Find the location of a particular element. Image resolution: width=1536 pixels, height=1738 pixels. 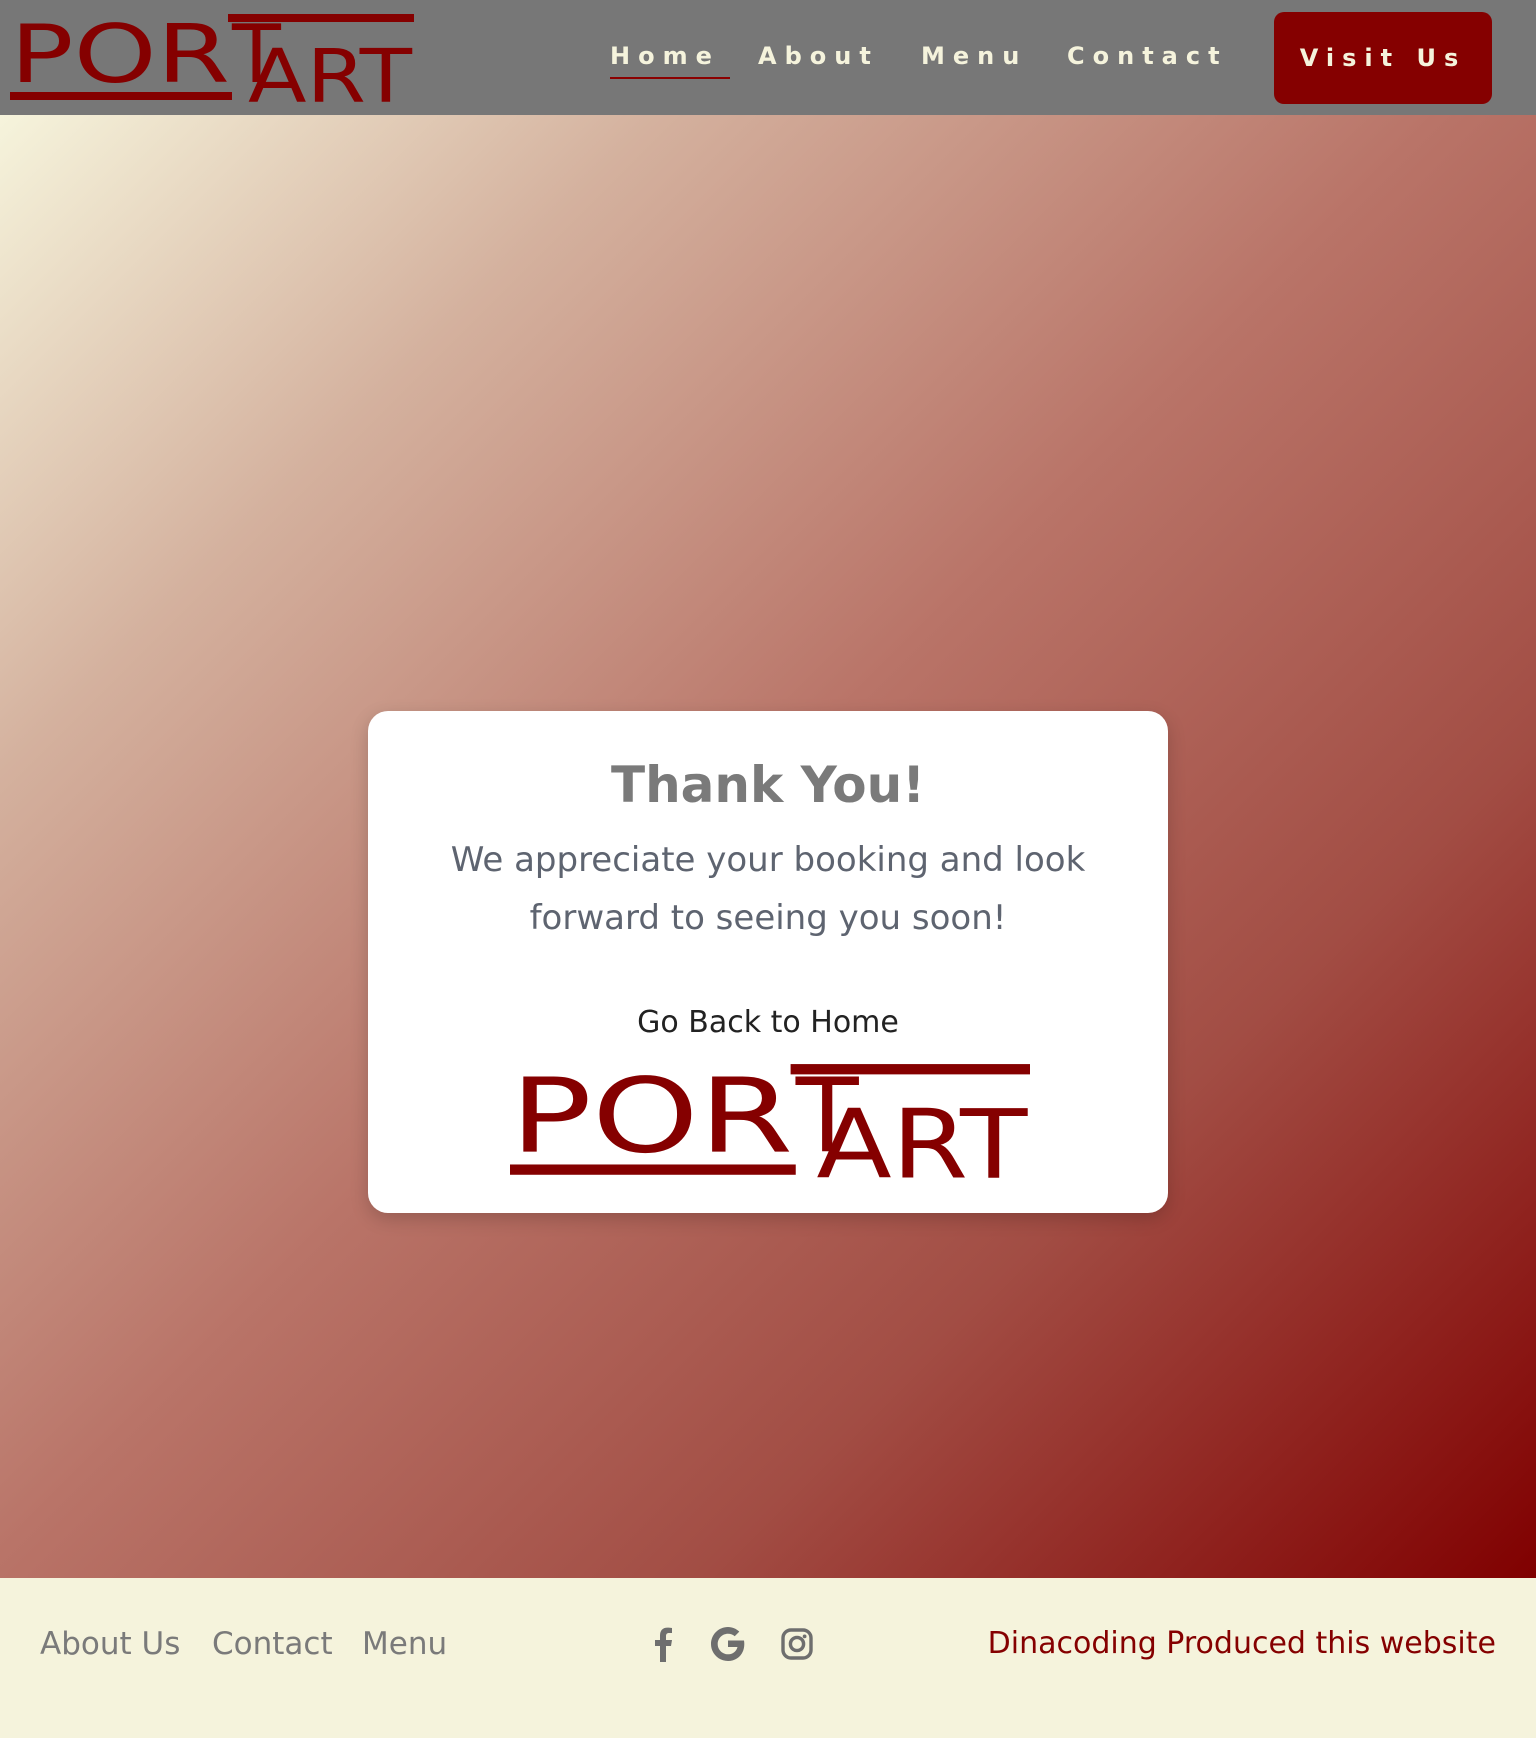

nav-about: About is located at coordinates (818, 56).